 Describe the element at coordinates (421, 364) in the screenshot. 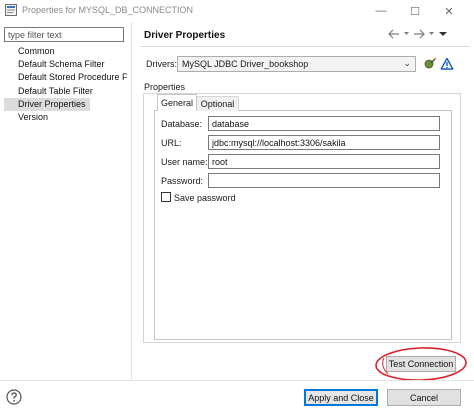

I see `highlight-oval-annotation` at that location.